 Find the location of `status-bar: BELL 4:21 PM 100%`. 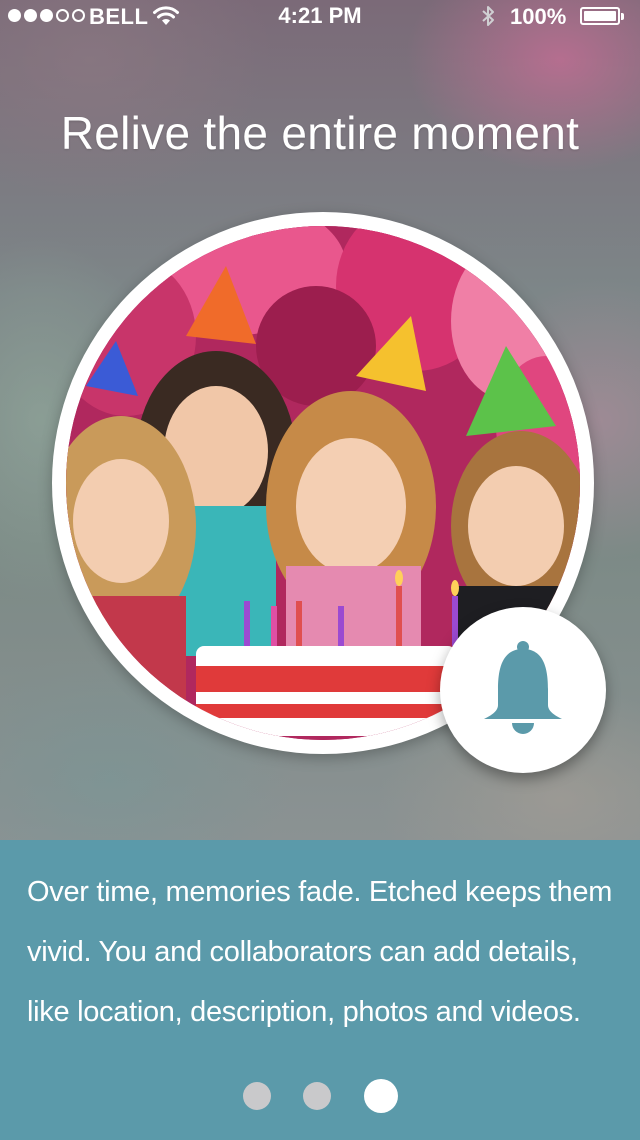

status-bar: BELL 4:21 PM 100% is located at coordinates (320, 17).